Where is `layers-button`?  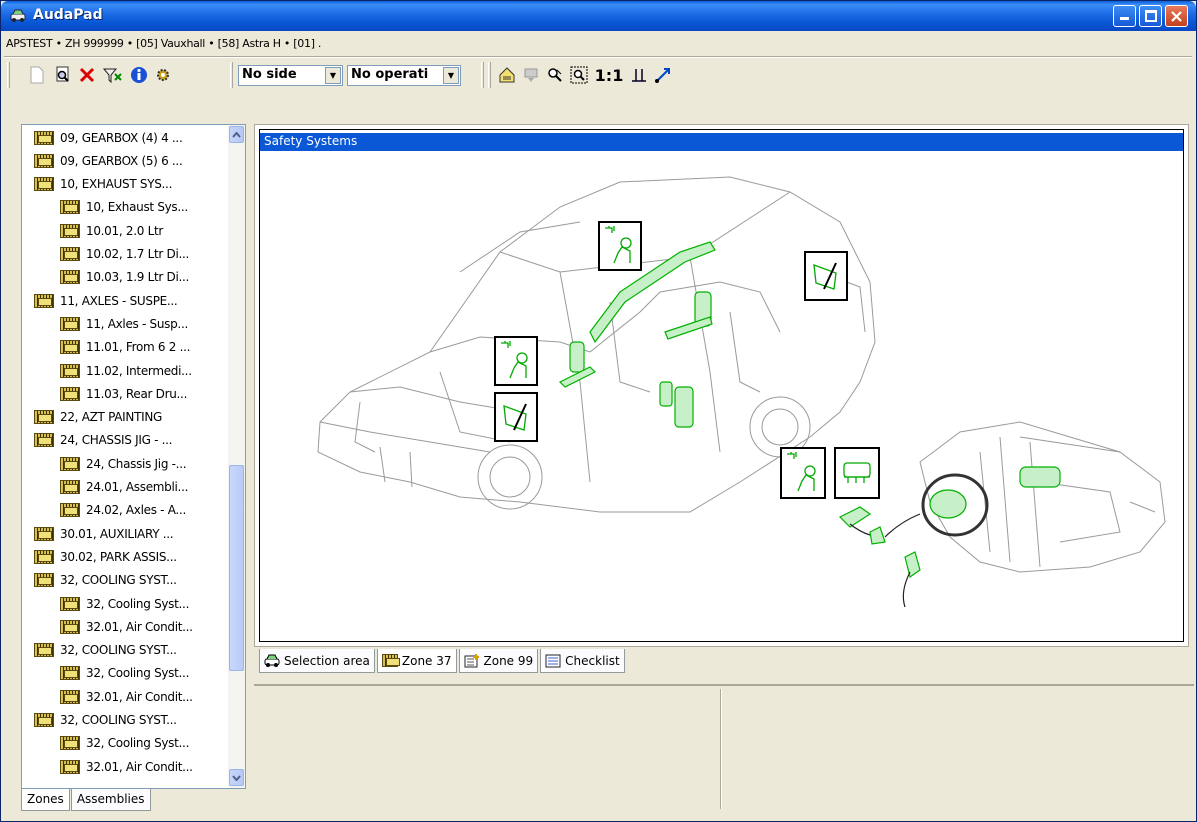 layers-button is located at coordinates (531, 75).